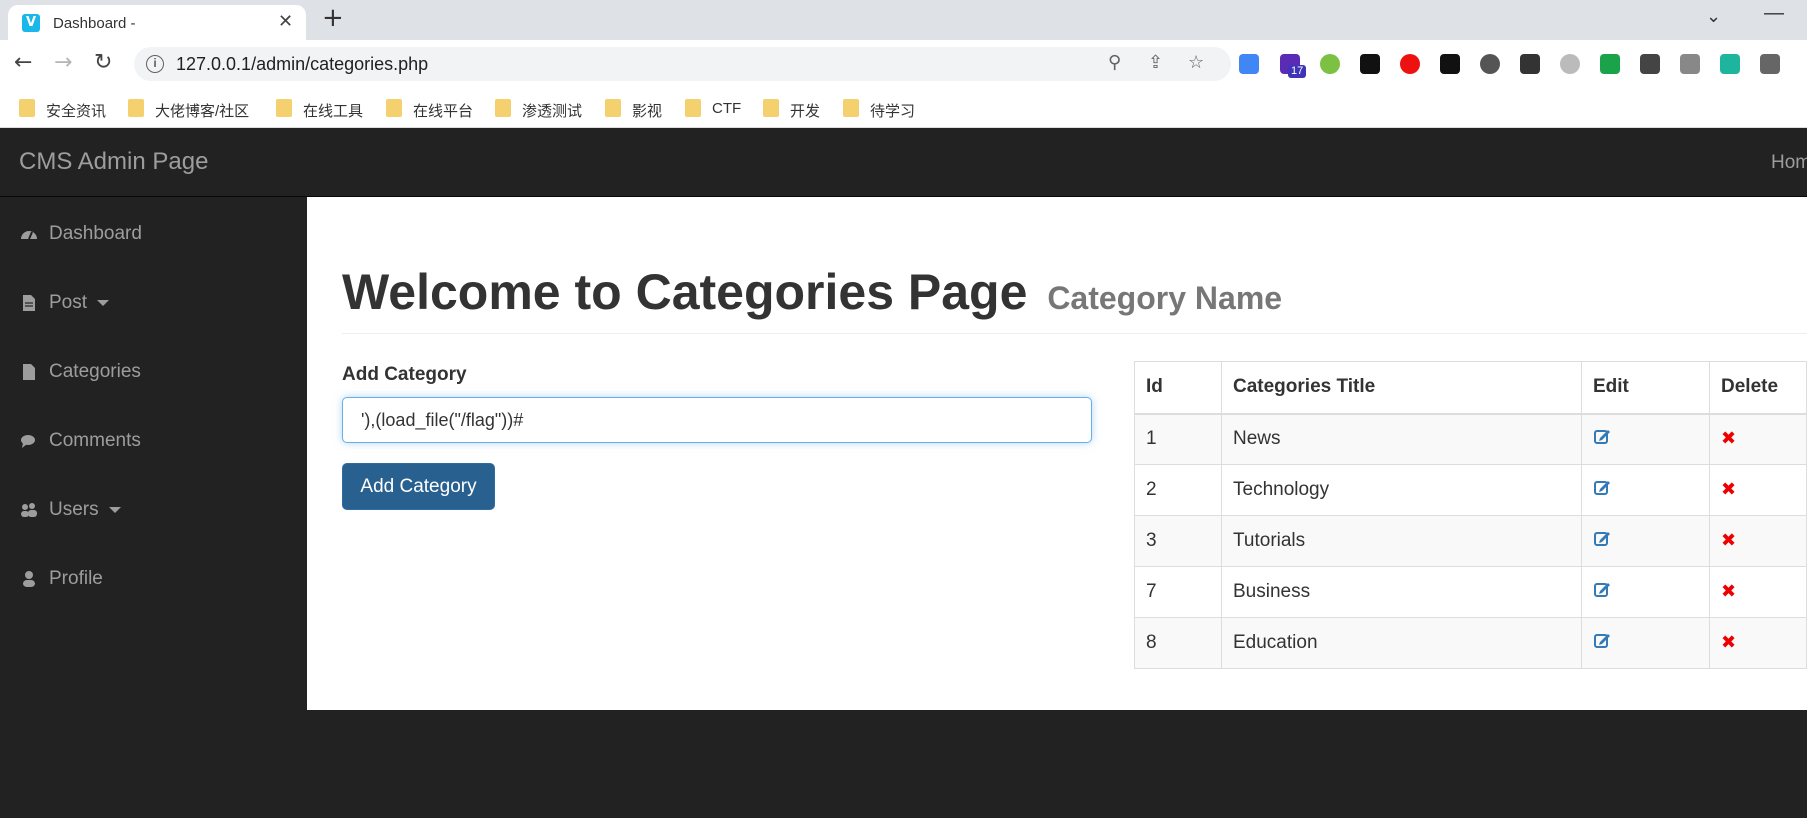 The width and height of the screenshot is (1807, 818). I want to click on address-url: 127.0.0.1/admin/categories.php, so click(302, 64).